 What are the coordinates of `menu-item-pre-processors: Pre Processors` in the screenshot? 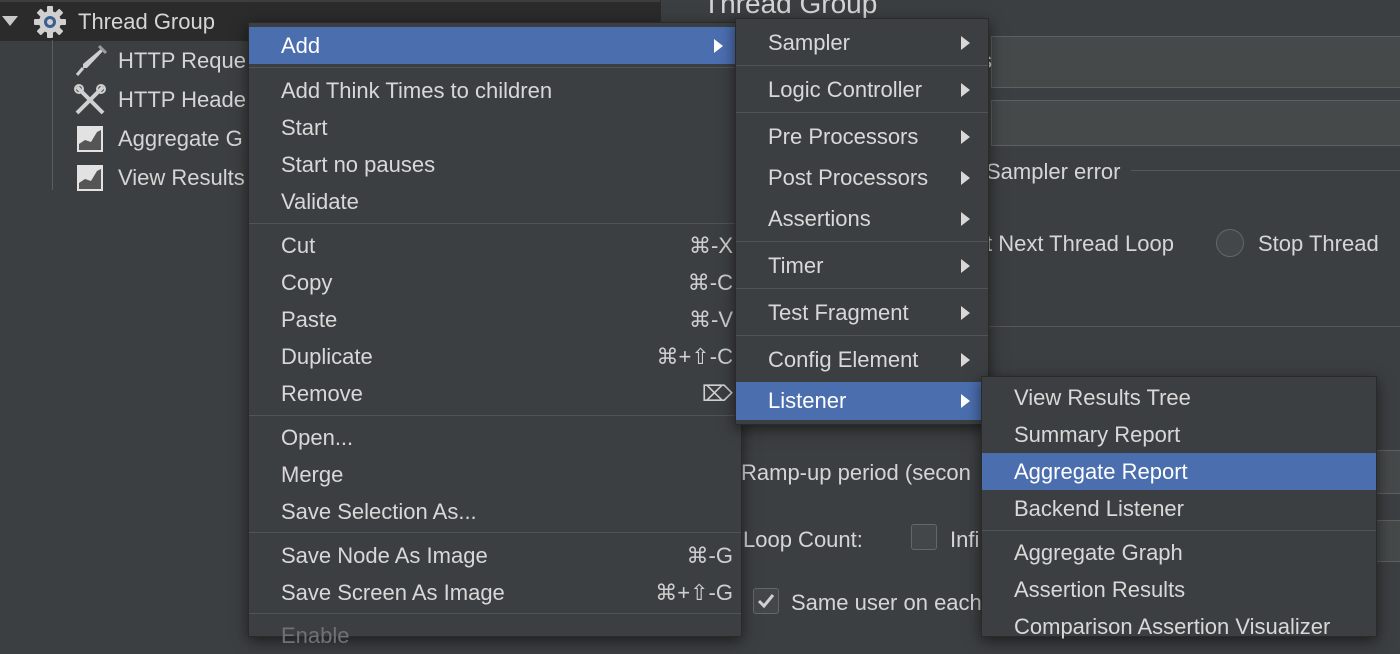 It's located at (862, 136).